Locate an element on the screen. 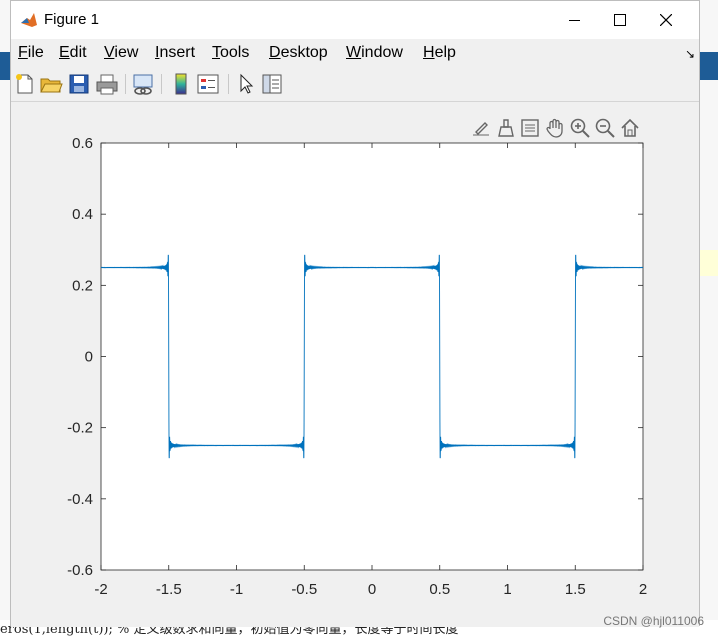 The width and height of the screenshot is (718, 636). background-right-strip is located at coordinates (709, 318).